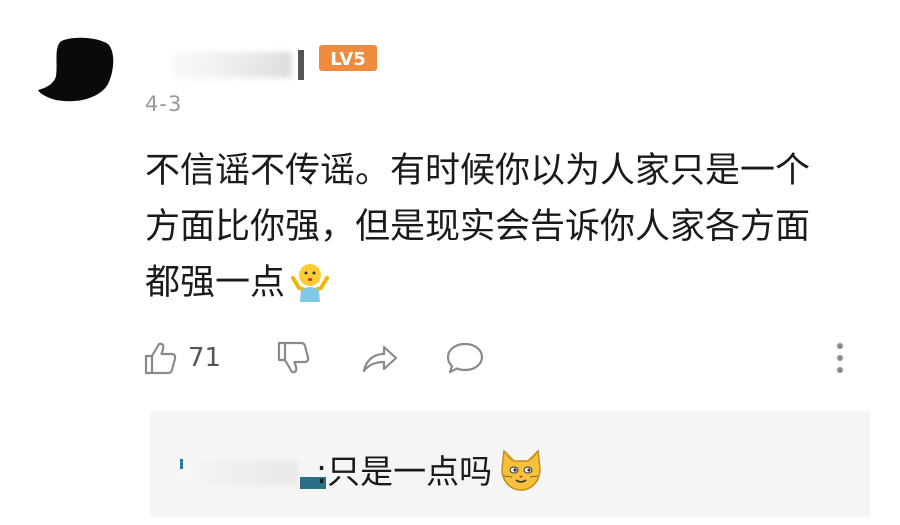  I want to click on reply-button, so click(465, 358).